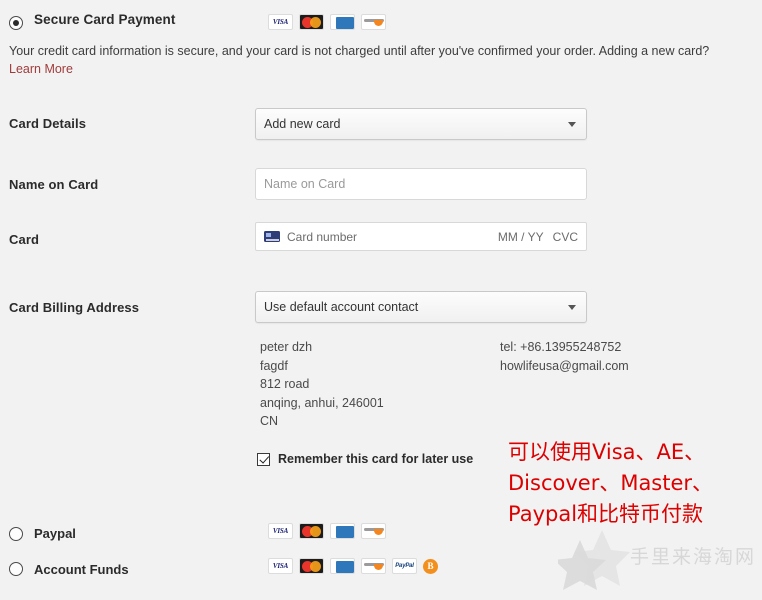 The height and width of the screenshot is (600, 762). I want to click on brand-icons-account-funds: VISA PayPal B, so click(353, 566).